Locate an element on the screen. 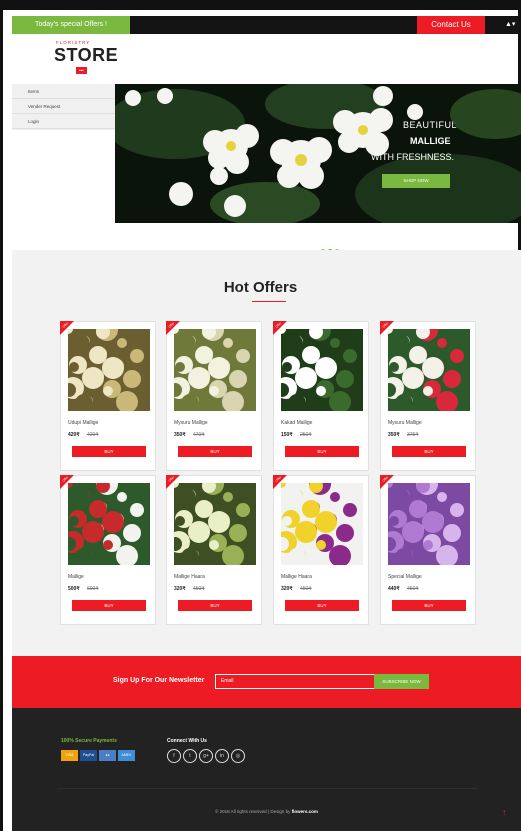 The height and width of the screenshot is (831, 521). footer-divider is located at coordinates (267, 788).